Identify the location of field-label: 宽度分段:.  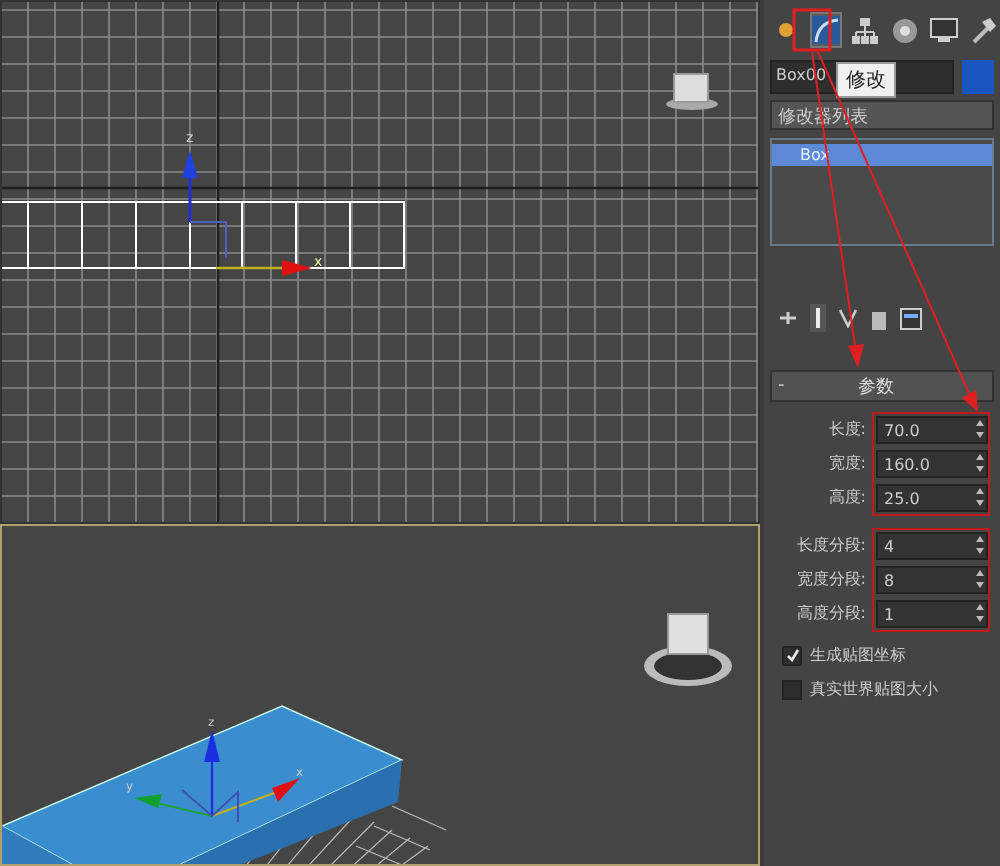
(831, 580).